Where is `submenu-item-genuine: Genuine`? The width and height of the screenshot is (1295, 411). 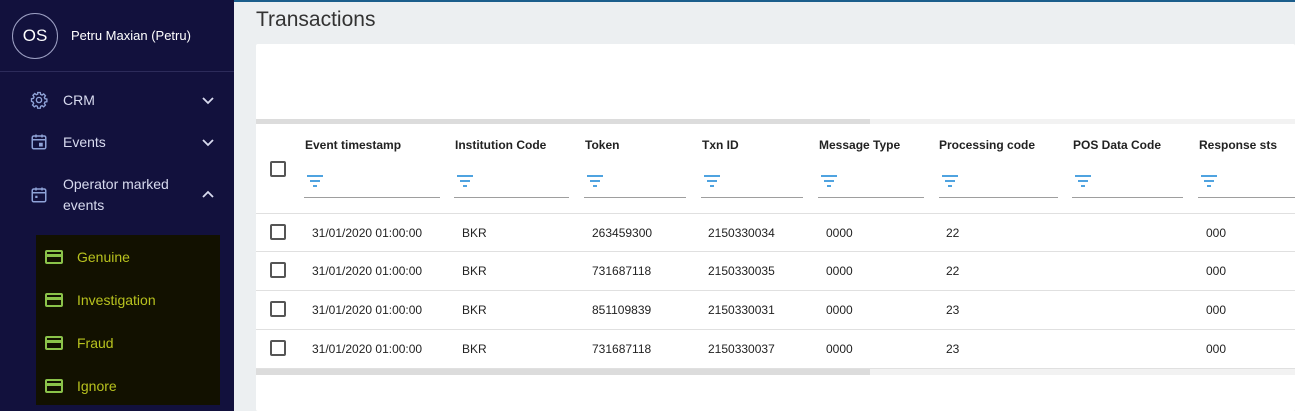 submenu-item-genuine: Genuine is located at coordinates (128, 256).